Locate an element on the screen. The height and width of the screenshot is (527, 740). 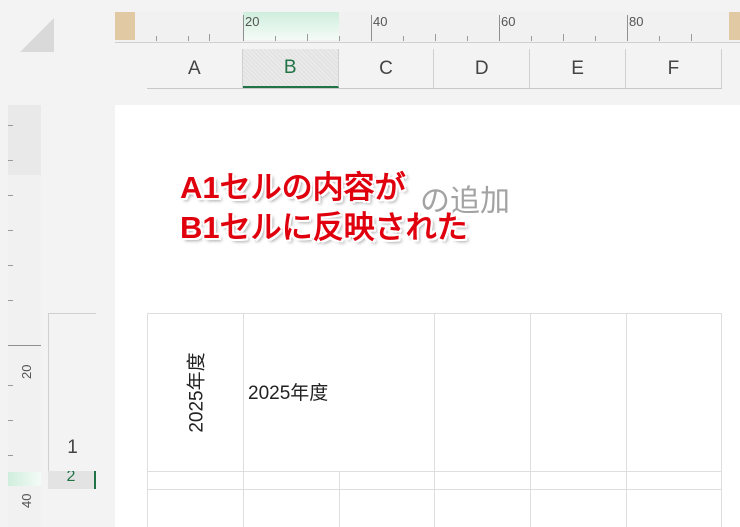
ruler-row-highlight is located at coordinates (24, 479).